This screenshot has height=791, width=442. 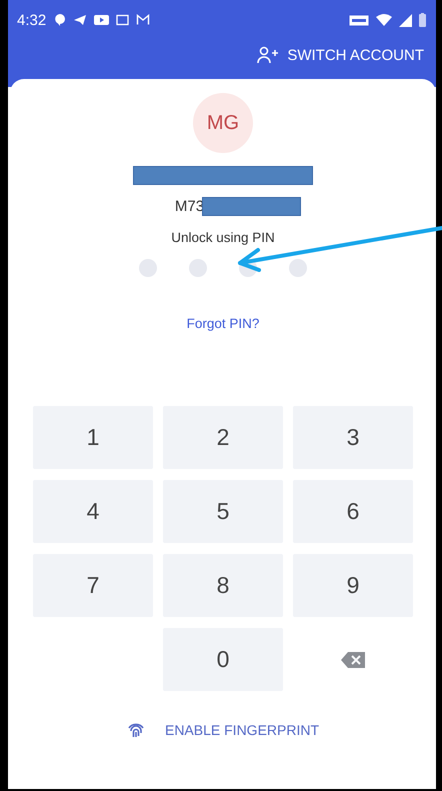 What do you see at coordinates (384, 20) in the screenshot?
I see `wifi-icon` at bounding box center [384, 20].